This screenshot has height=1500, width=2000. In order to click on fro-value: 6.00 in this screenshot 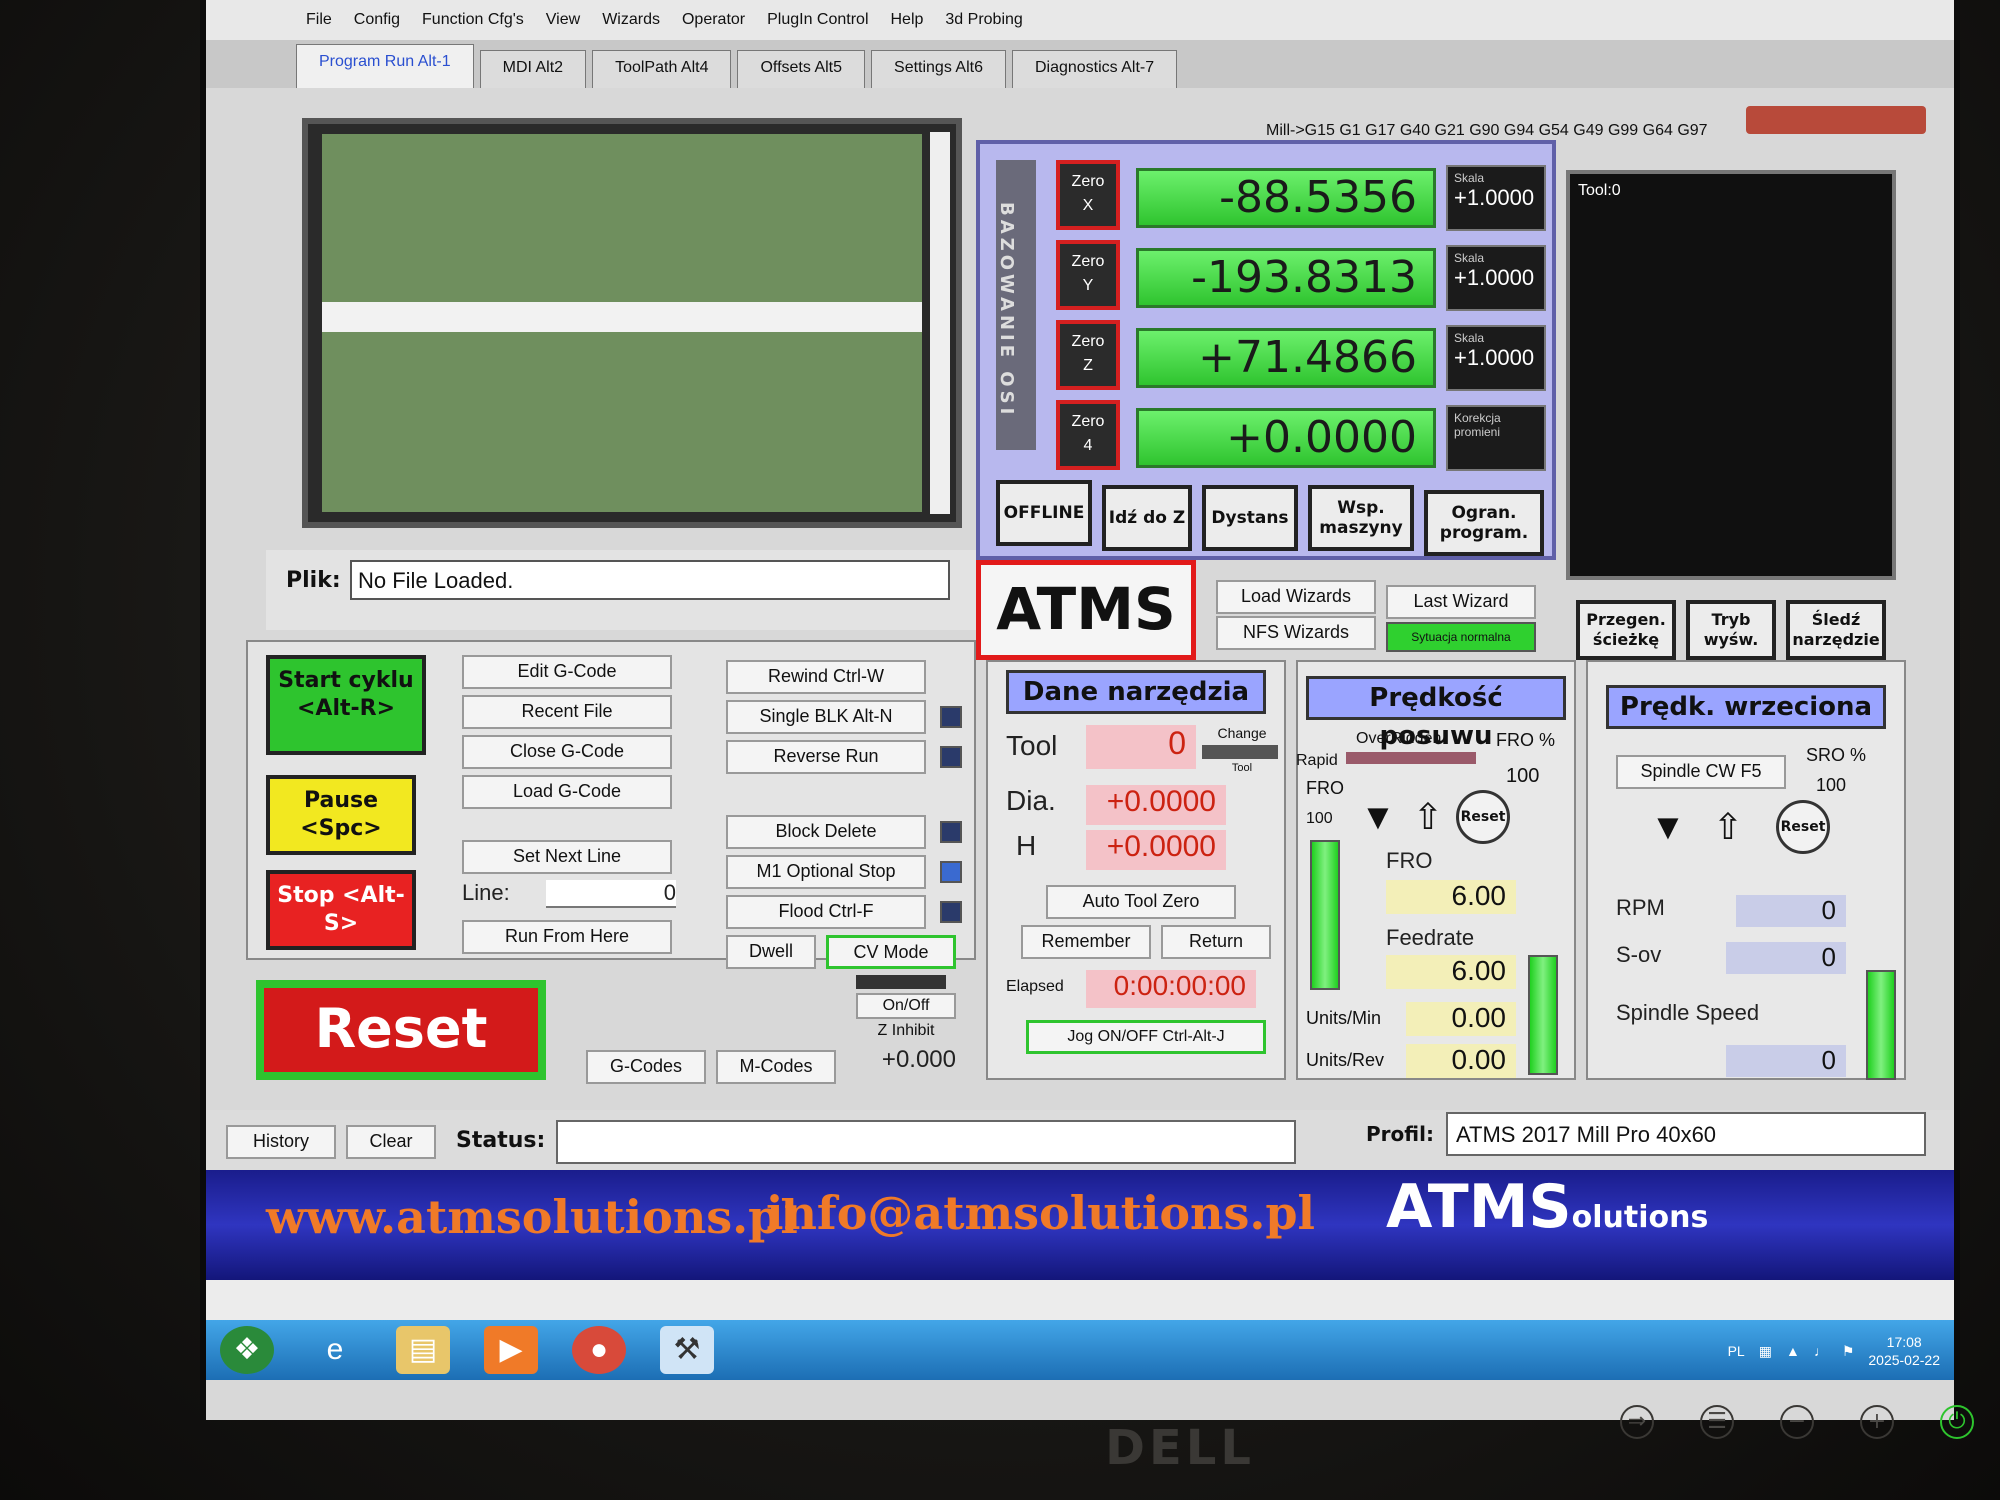, I will do `click(1451, 897)`.